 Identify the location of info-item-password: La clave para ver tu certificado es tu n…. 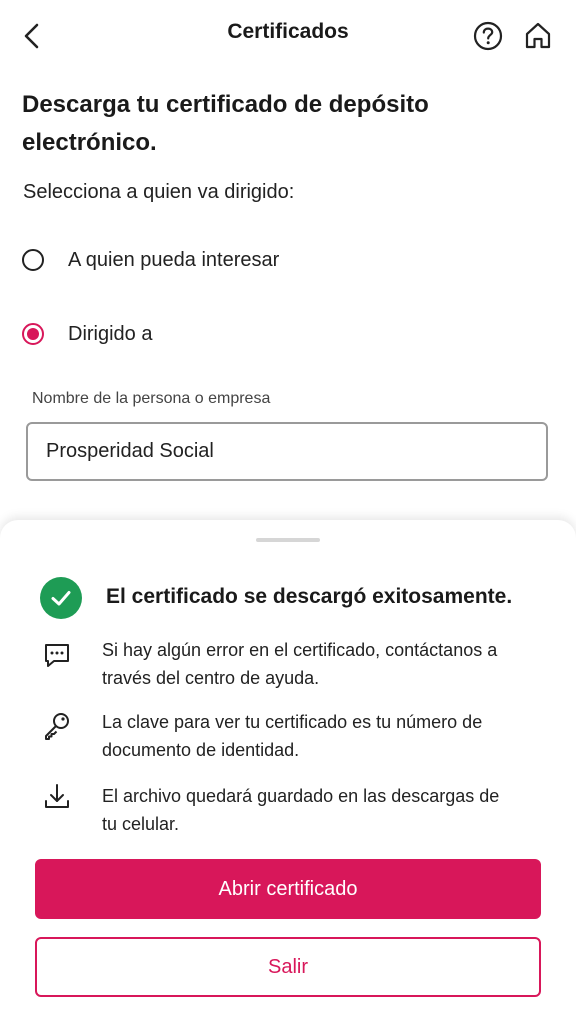
(292, 737).